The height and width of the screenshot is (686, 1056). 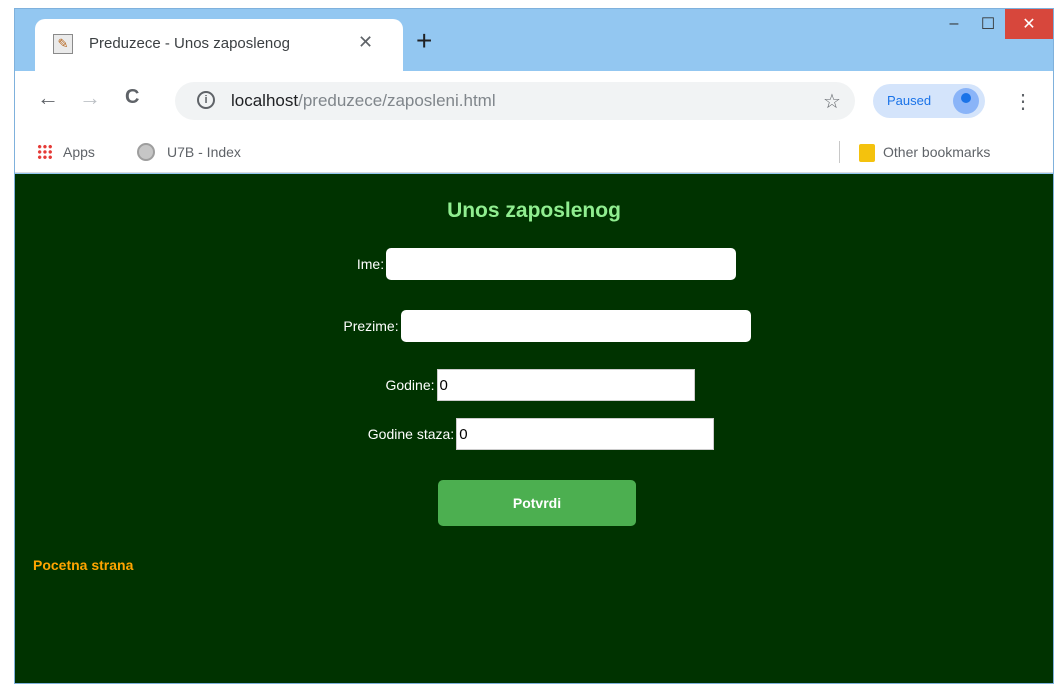 What do you see at coordinates (575, 326) in the screenshot?
I see `prezime-input` at bounding box center [575, 326].